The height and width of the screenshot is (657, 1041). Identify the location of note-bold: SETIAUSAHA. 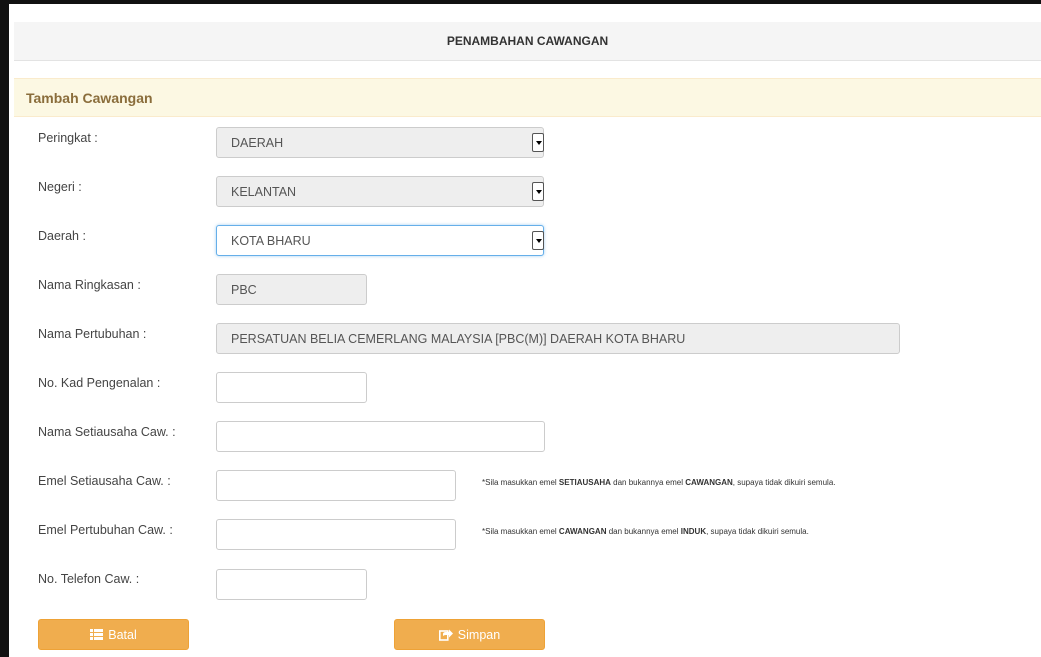
(584, 482).